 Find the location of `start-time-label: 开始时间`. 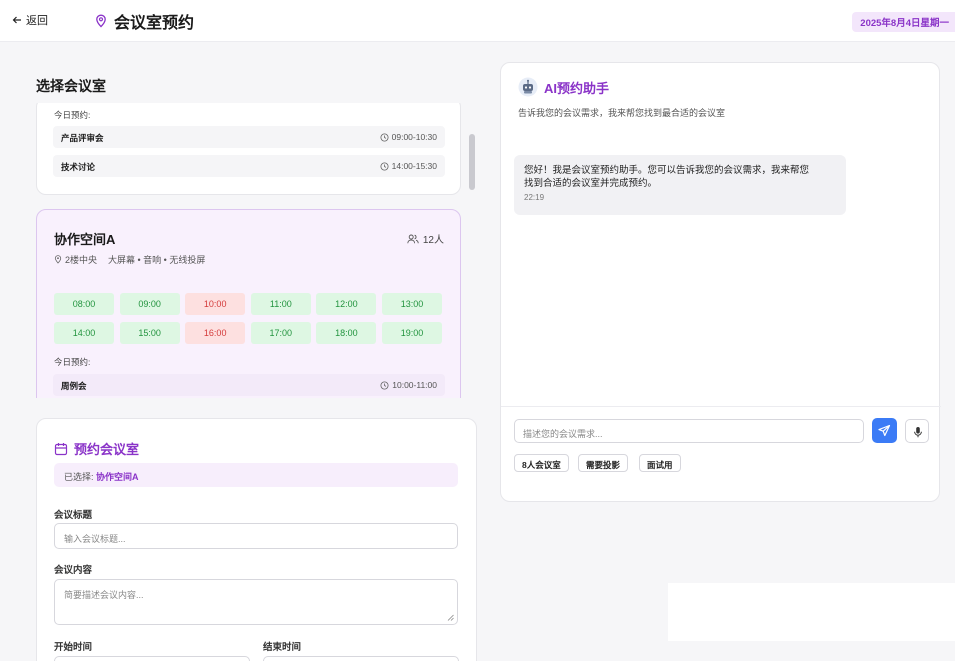

start-time-label: 开始时间 is located at coordinates (73, 647).